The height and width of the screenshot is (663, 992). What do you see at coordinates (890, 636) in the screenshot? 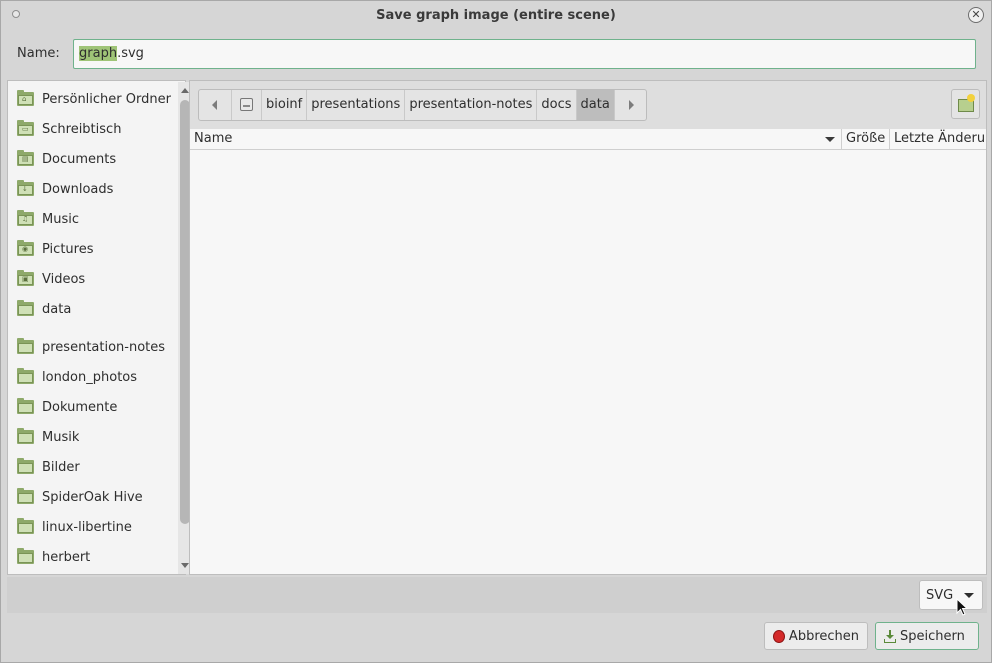
I see `save-icon` at bounding box center [890, 636].